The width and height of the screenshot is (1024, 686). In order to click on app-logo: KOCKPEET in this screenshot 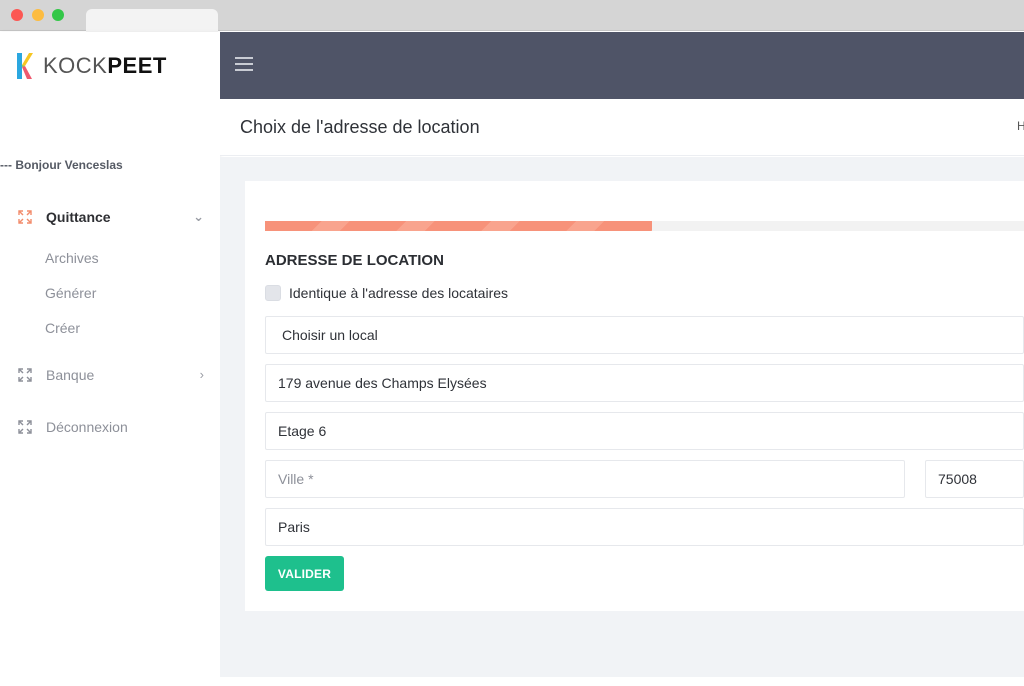, I will do `click(91, 66)`.